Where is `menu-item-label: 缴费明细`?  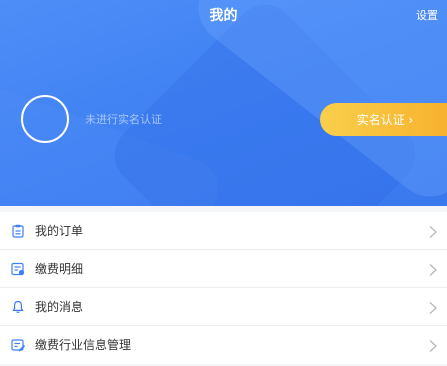
menu-item-label: 缴费明细 is located at coordinates (59, 268).